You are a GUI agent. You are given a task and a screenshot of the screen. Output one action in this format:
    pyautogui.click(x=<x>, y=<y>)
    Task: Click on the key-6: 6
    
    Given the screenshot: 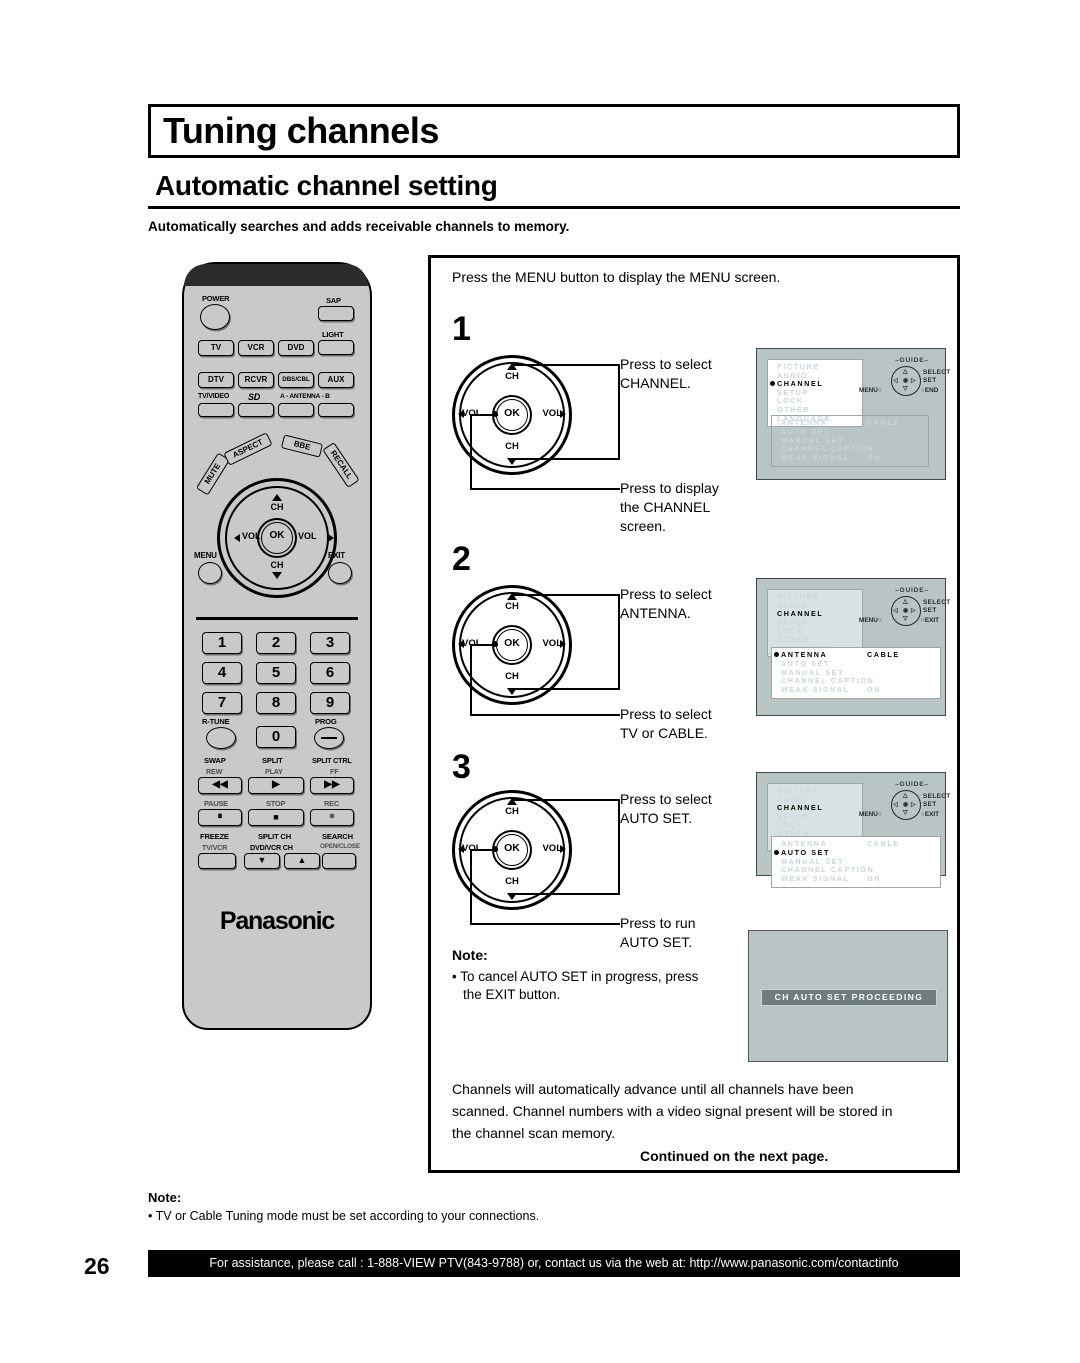 What is the action you would take?
    pyautogui.click(x=330, y=673)
    